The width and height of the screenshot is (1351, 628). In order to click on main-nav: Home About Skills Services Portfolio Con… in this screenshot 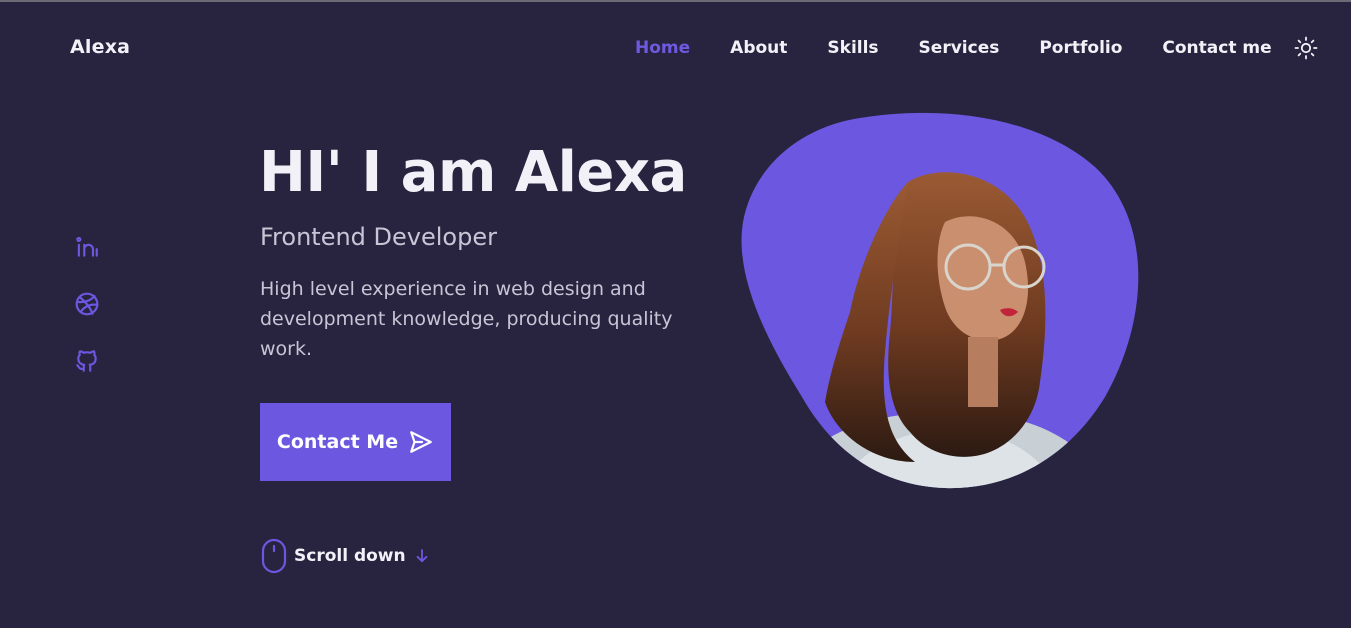, I will do `click(976, 48)`.